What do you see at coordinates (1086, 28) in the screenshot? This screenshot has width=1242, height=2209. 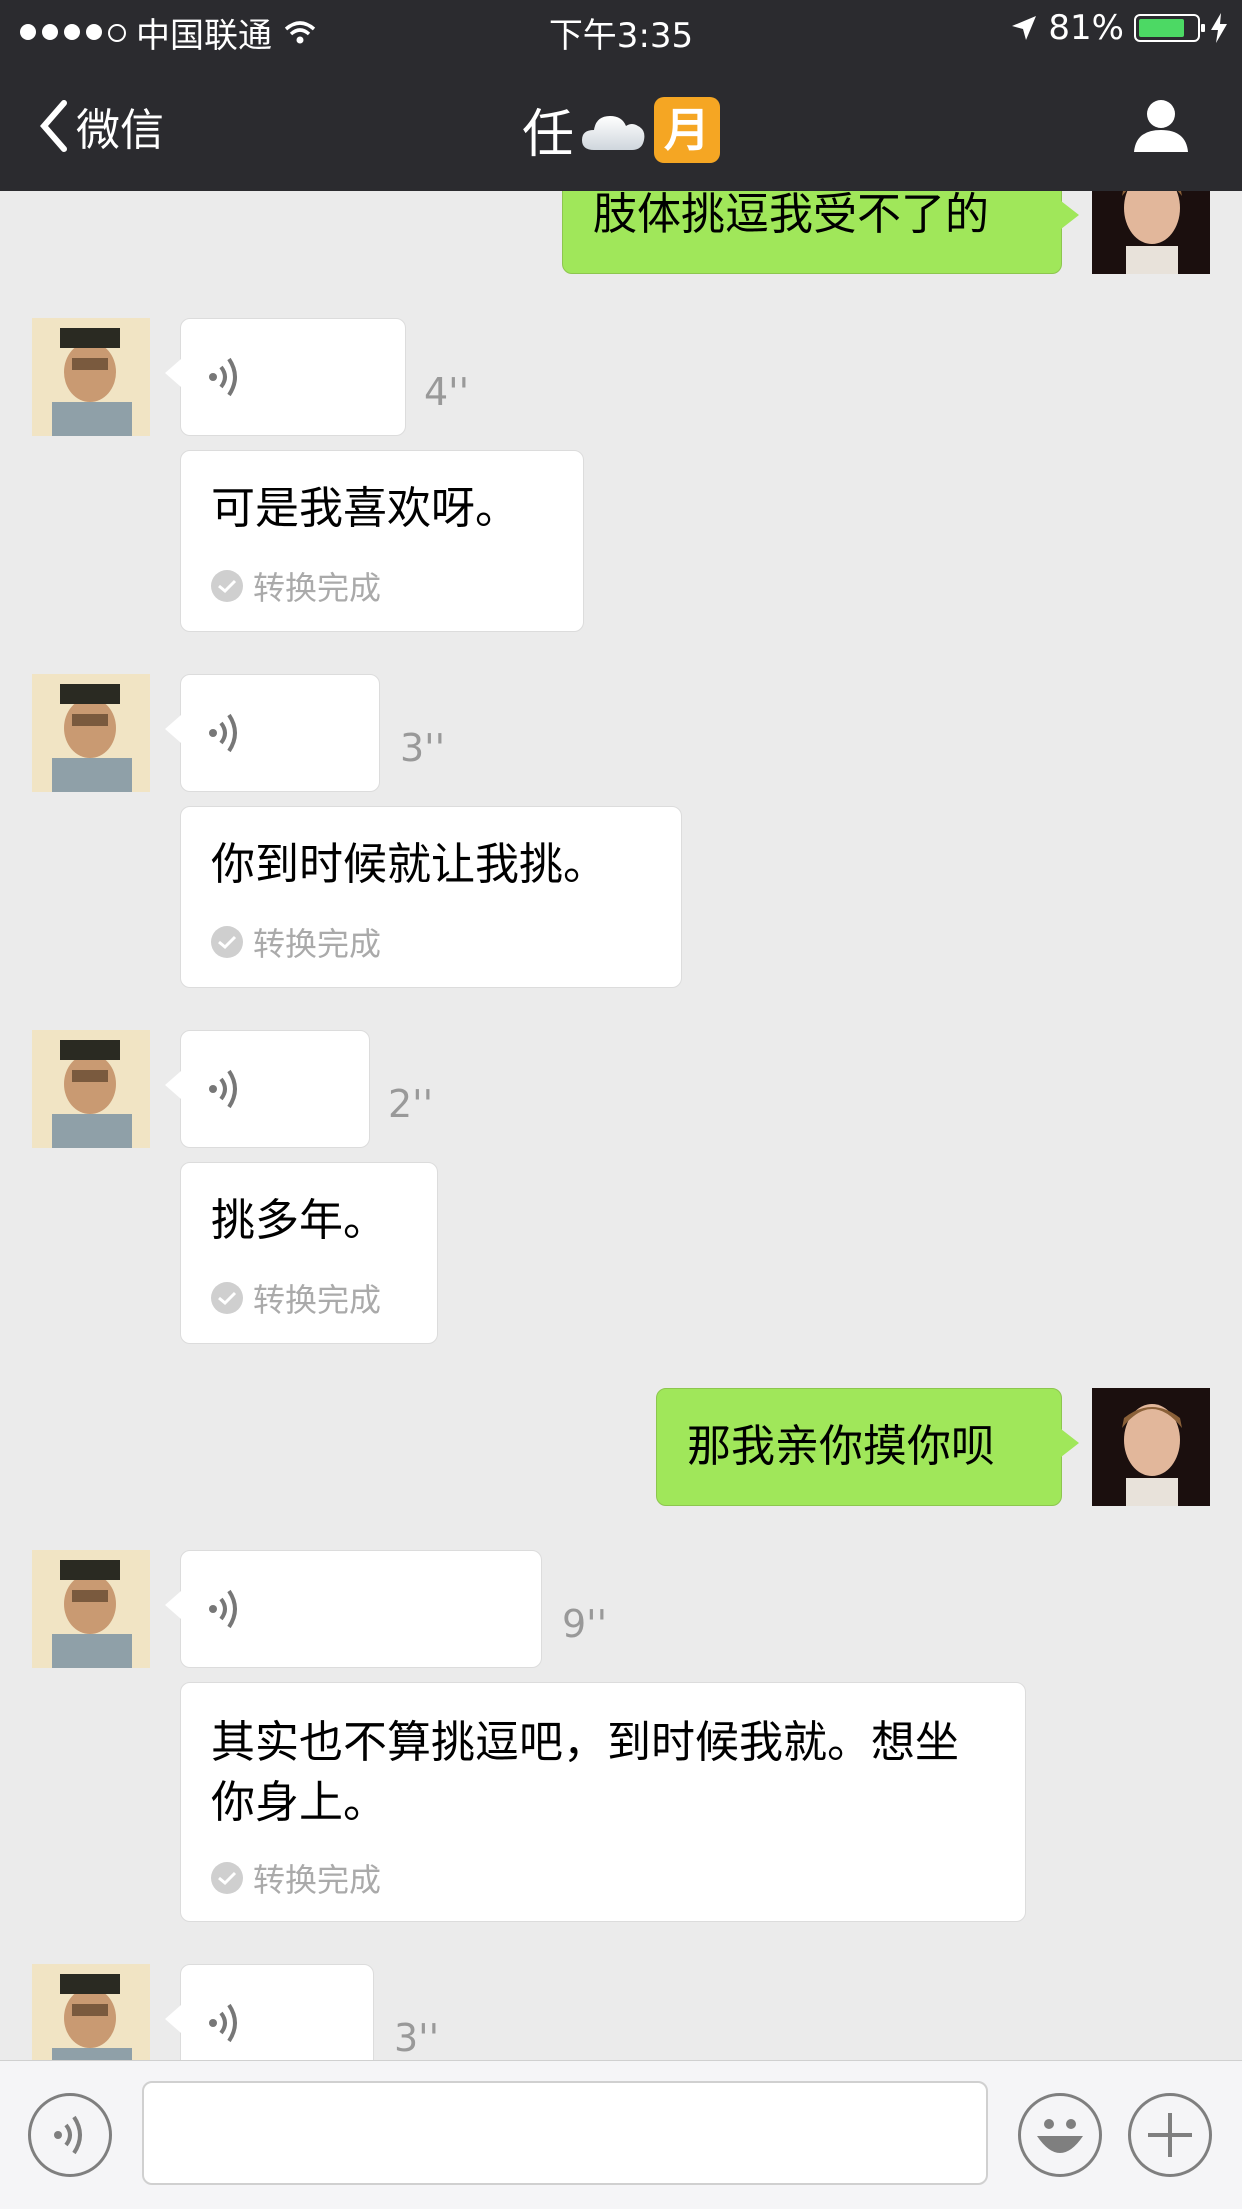 I see `battery-percent: 81%` at bounding box center [1086, 28].